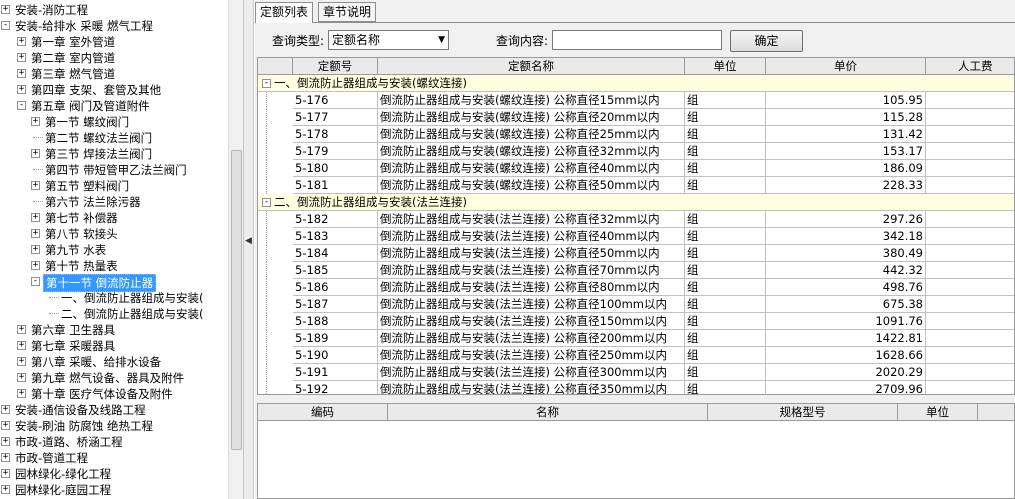  Describe the element at coordinates (132, 298) in the screenshot. I see `tree-item-label: 一、倒流防止器组成与安装(` at that location.